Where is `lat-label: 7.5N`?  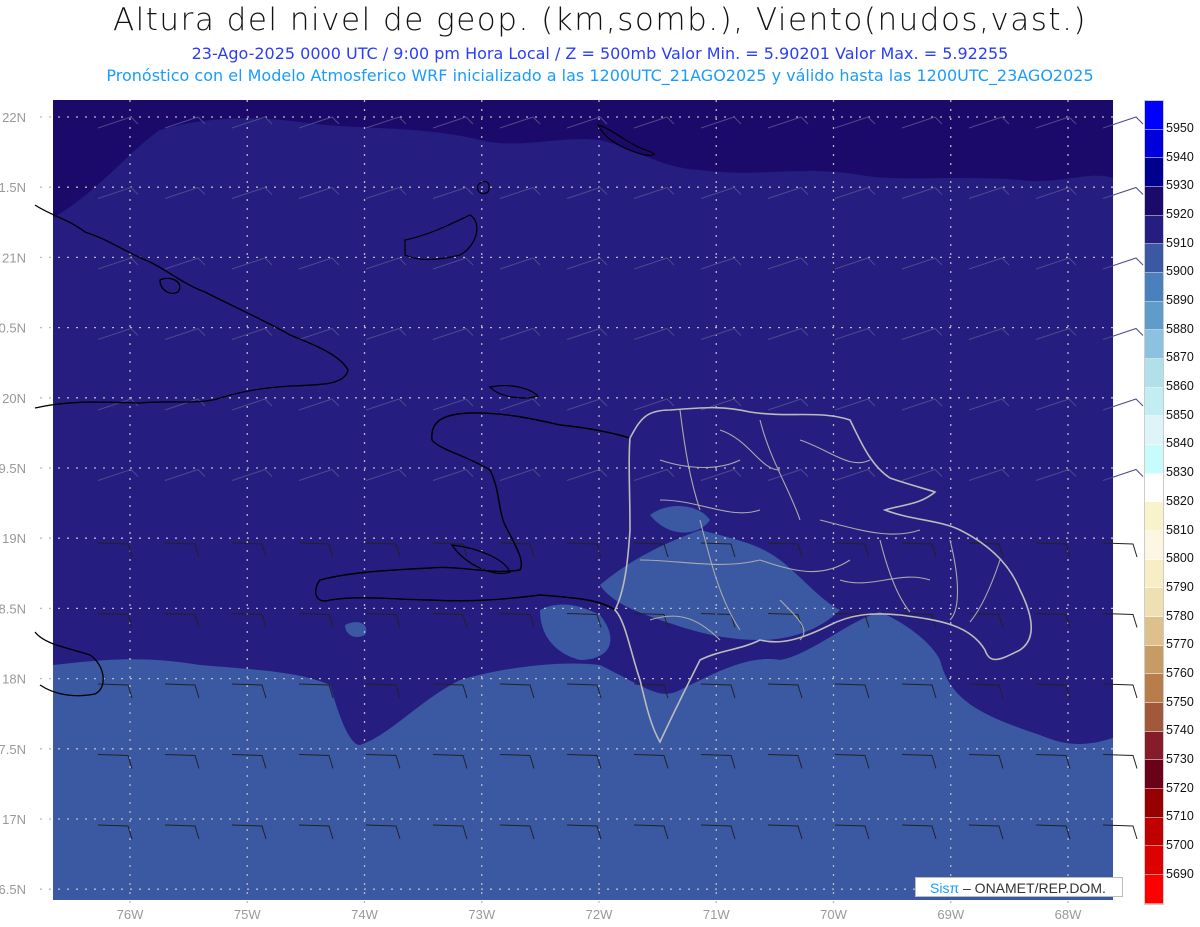 lat-label: 7.5N is located at coordinates (13, 749).